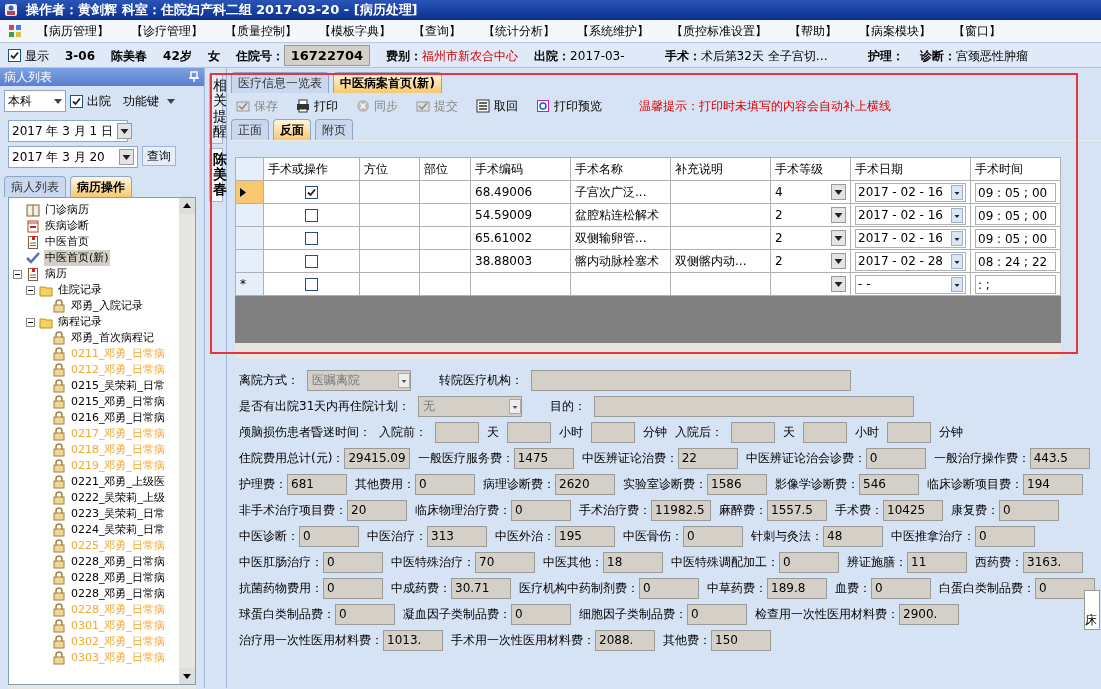 The image size is (1101, 689). What do you see at coordinates (355, 31) in the screenshot?
I see `menu-item: 【模板字典】` at bounding box center [355, 31].